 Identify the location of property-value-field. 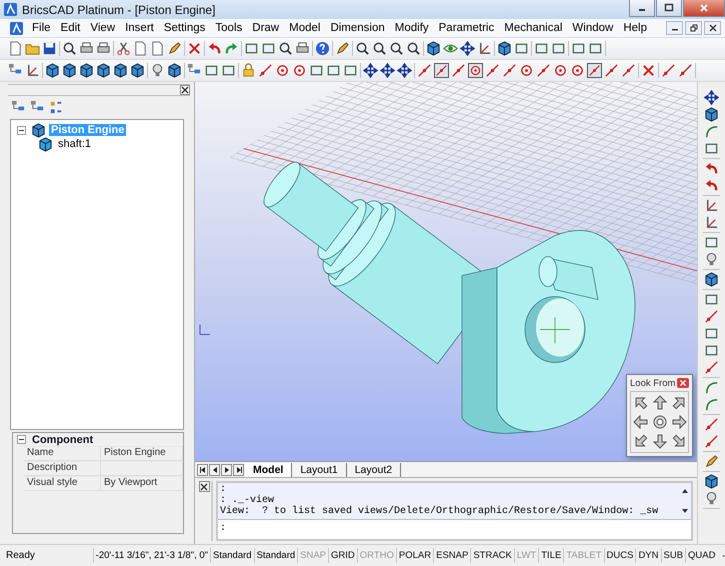
(142, 468).